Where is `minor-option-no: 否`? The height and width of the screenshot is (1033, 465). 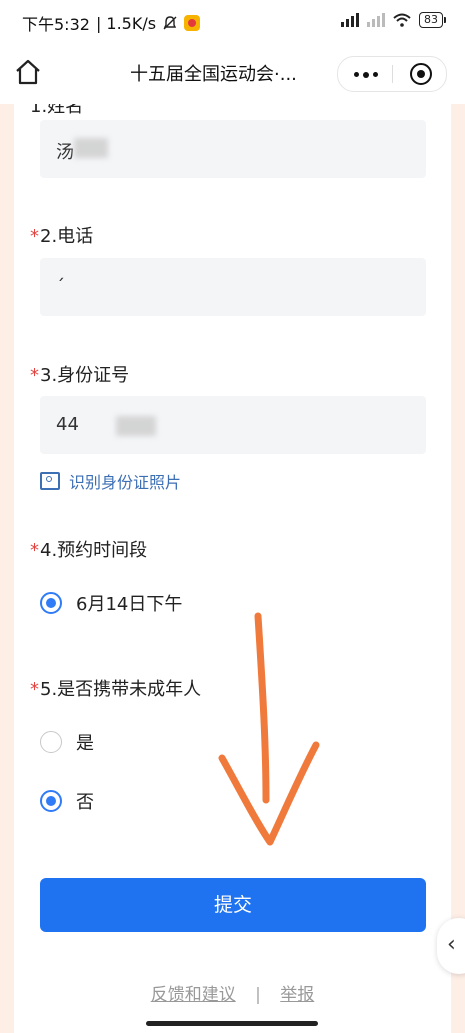 minor-option-no: 否 is located at coordinates (67, 801).